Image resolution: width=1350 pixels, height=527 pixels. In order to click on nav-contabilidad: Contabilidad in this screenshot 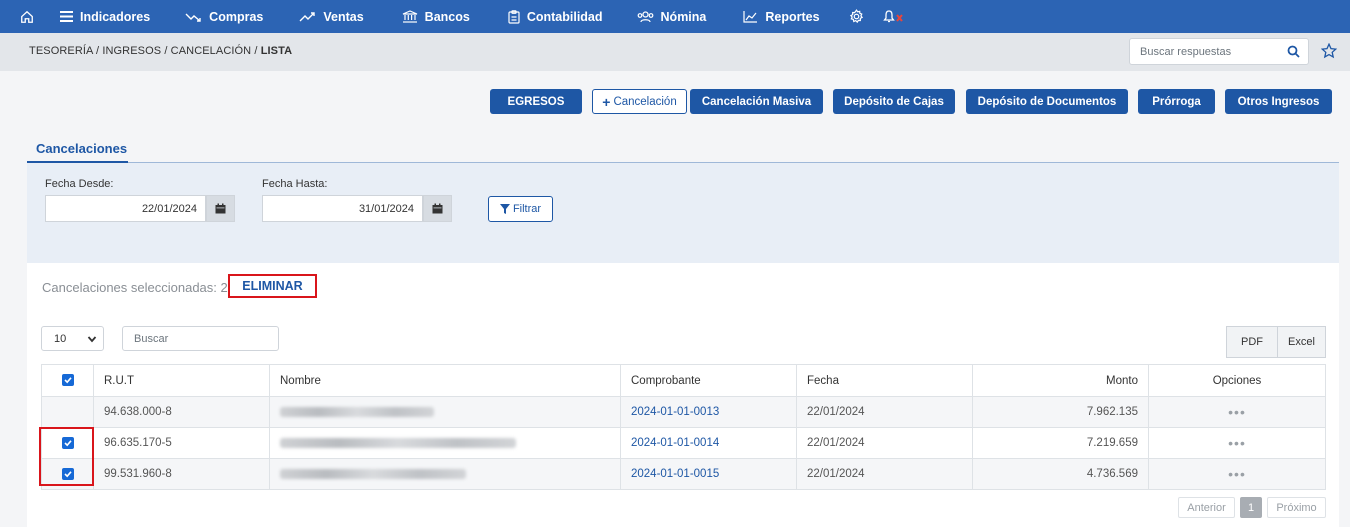, I will do `click(555, 16)`.